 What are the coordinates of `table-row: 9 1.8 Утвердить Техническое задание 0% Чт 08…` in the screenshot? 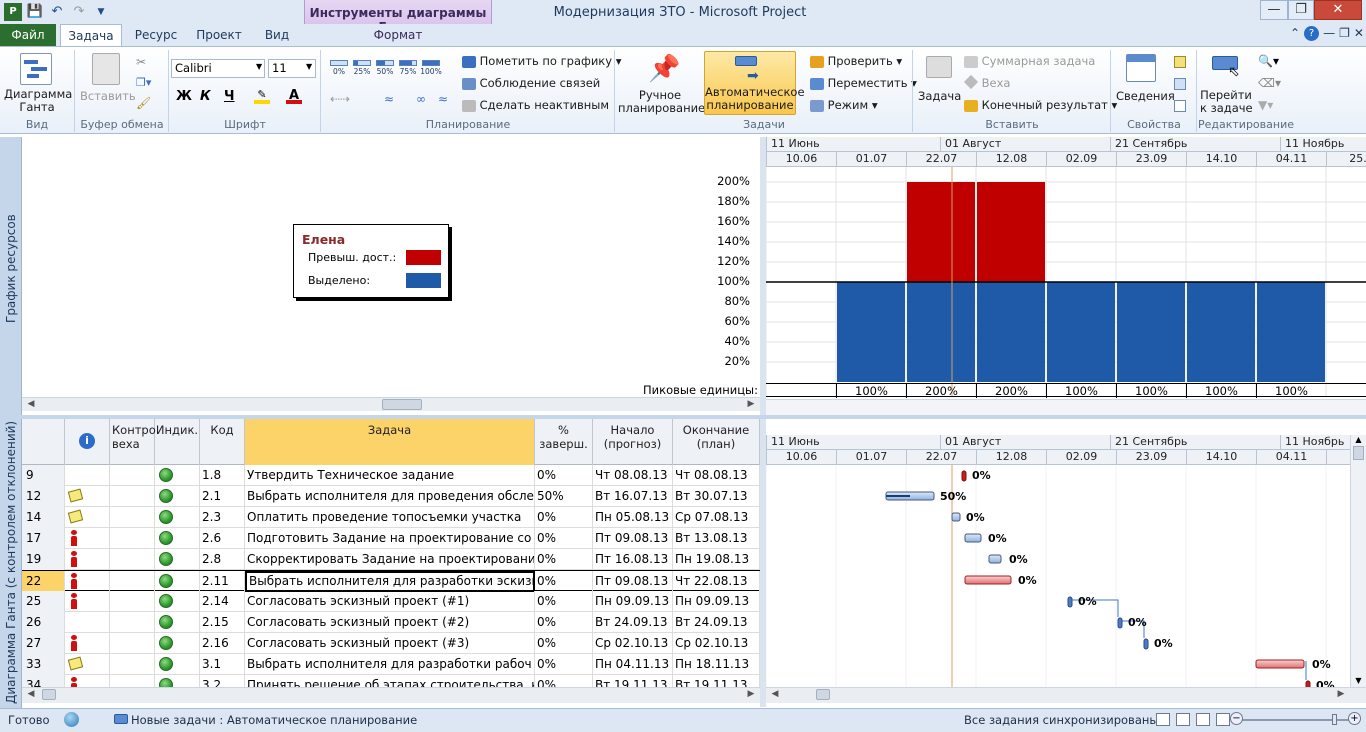 It's located at (391, 475).